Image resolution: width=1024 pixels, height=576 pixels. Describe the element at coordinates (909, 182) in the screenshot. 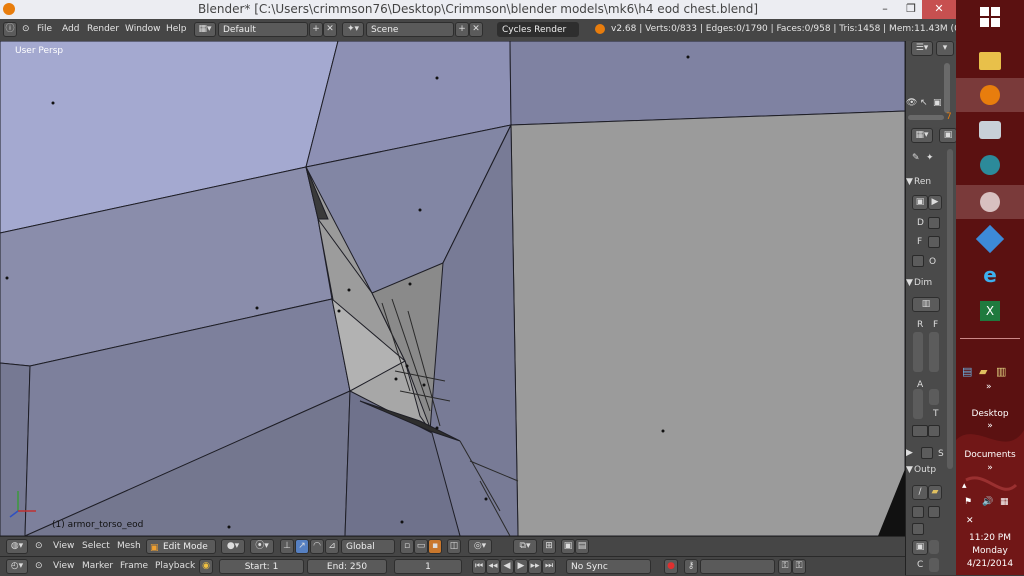

I see `expand-render-icon: ▼` at that location.